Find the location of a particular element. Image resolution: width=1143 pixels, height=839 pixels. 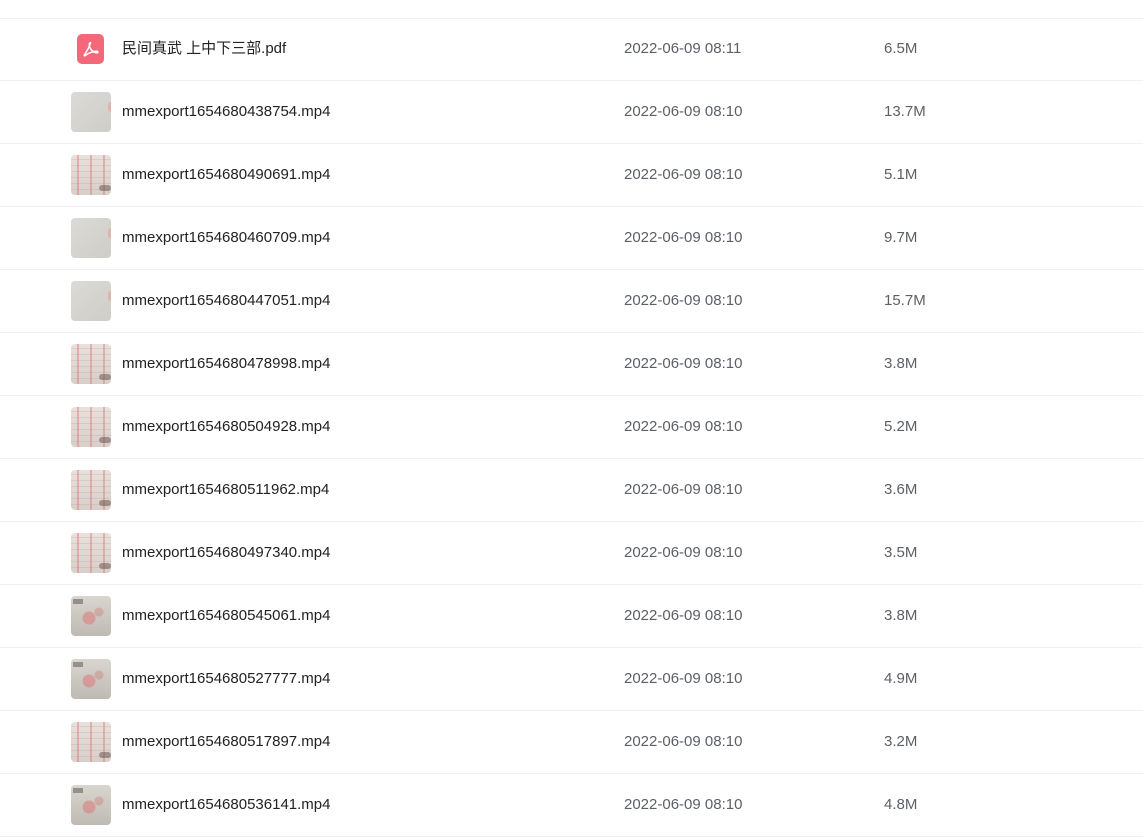

file-name: mmexport1654680490691.mp4 is located at coordinates (226, 175).